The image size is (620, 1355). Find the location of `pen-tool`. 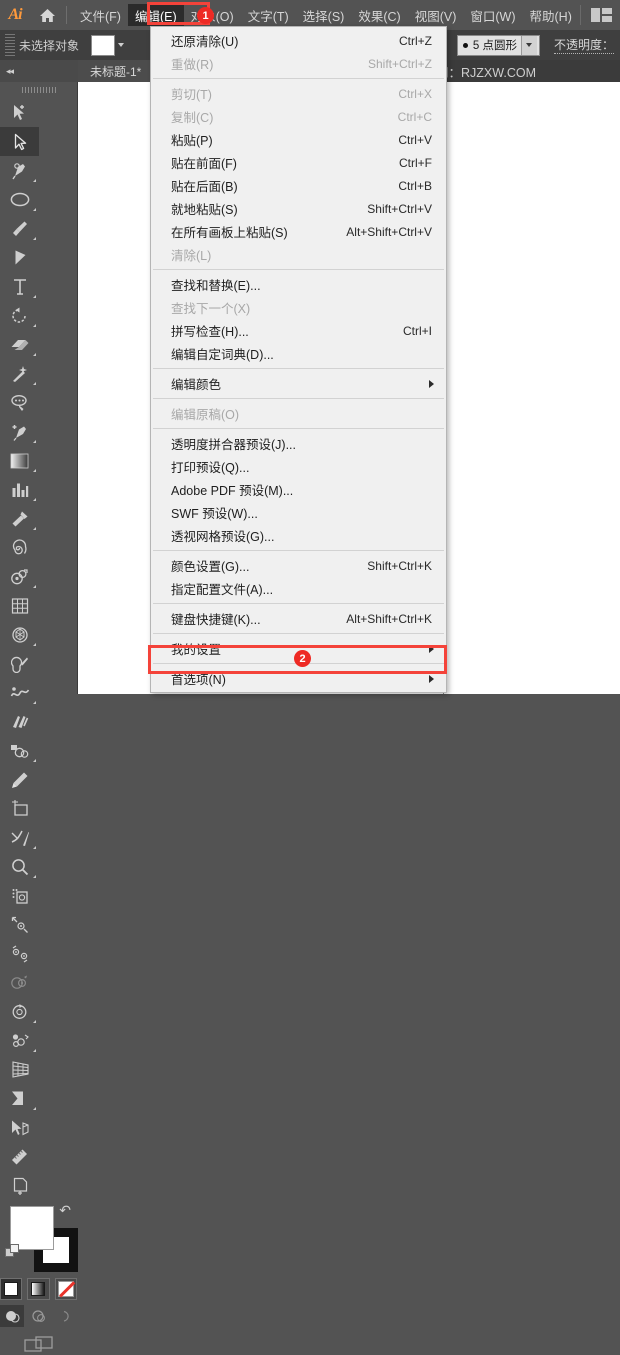

pen-tool is located at coordinates (19, 170).